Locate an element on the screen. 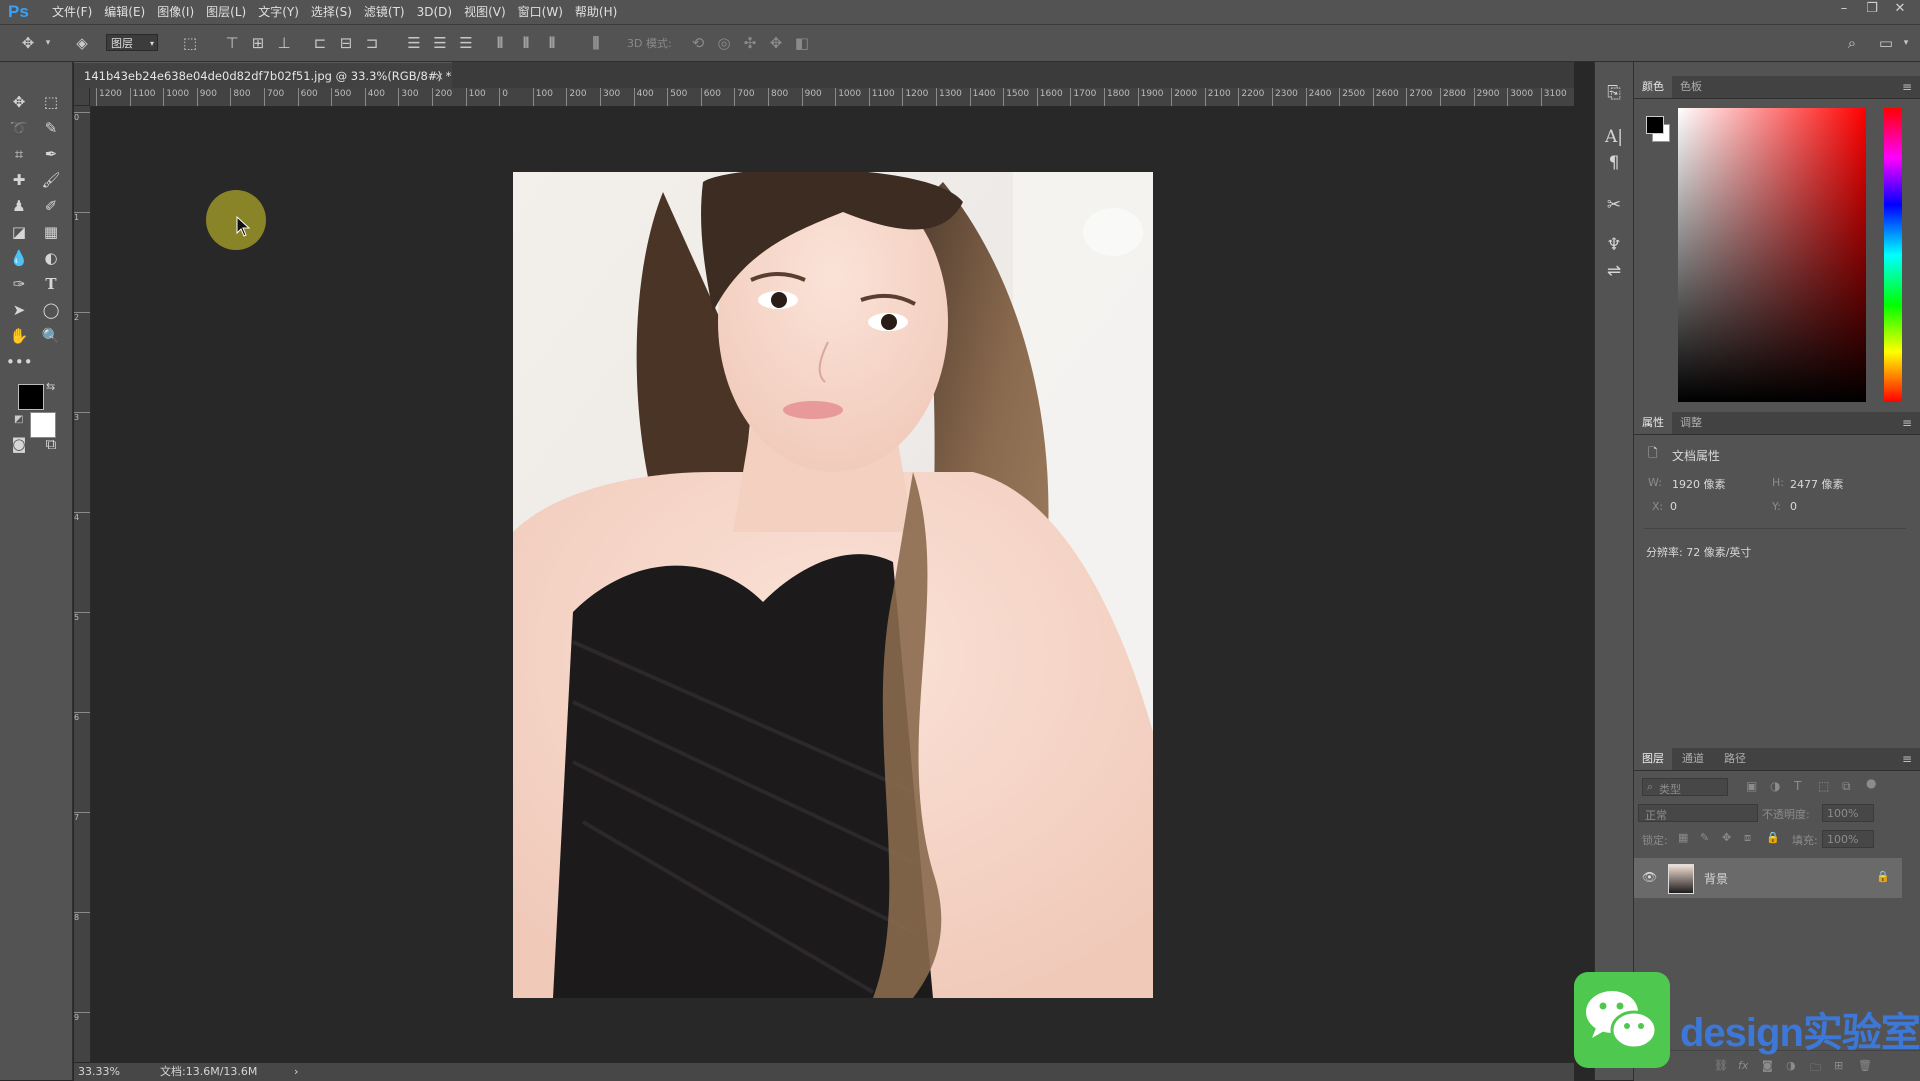  layer-name: 背景 is located at coordinates (1716, 878).